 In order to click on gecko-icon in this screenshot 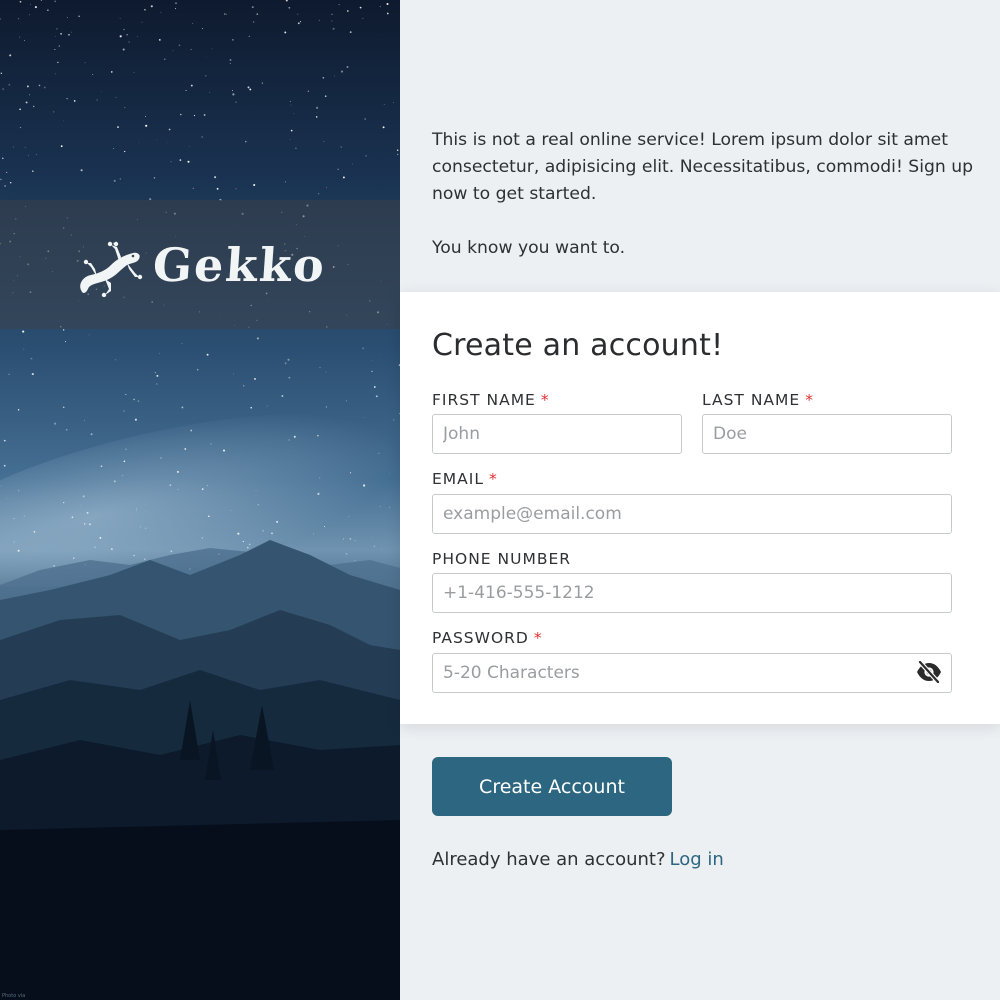, I will do `click(110, 269)`.